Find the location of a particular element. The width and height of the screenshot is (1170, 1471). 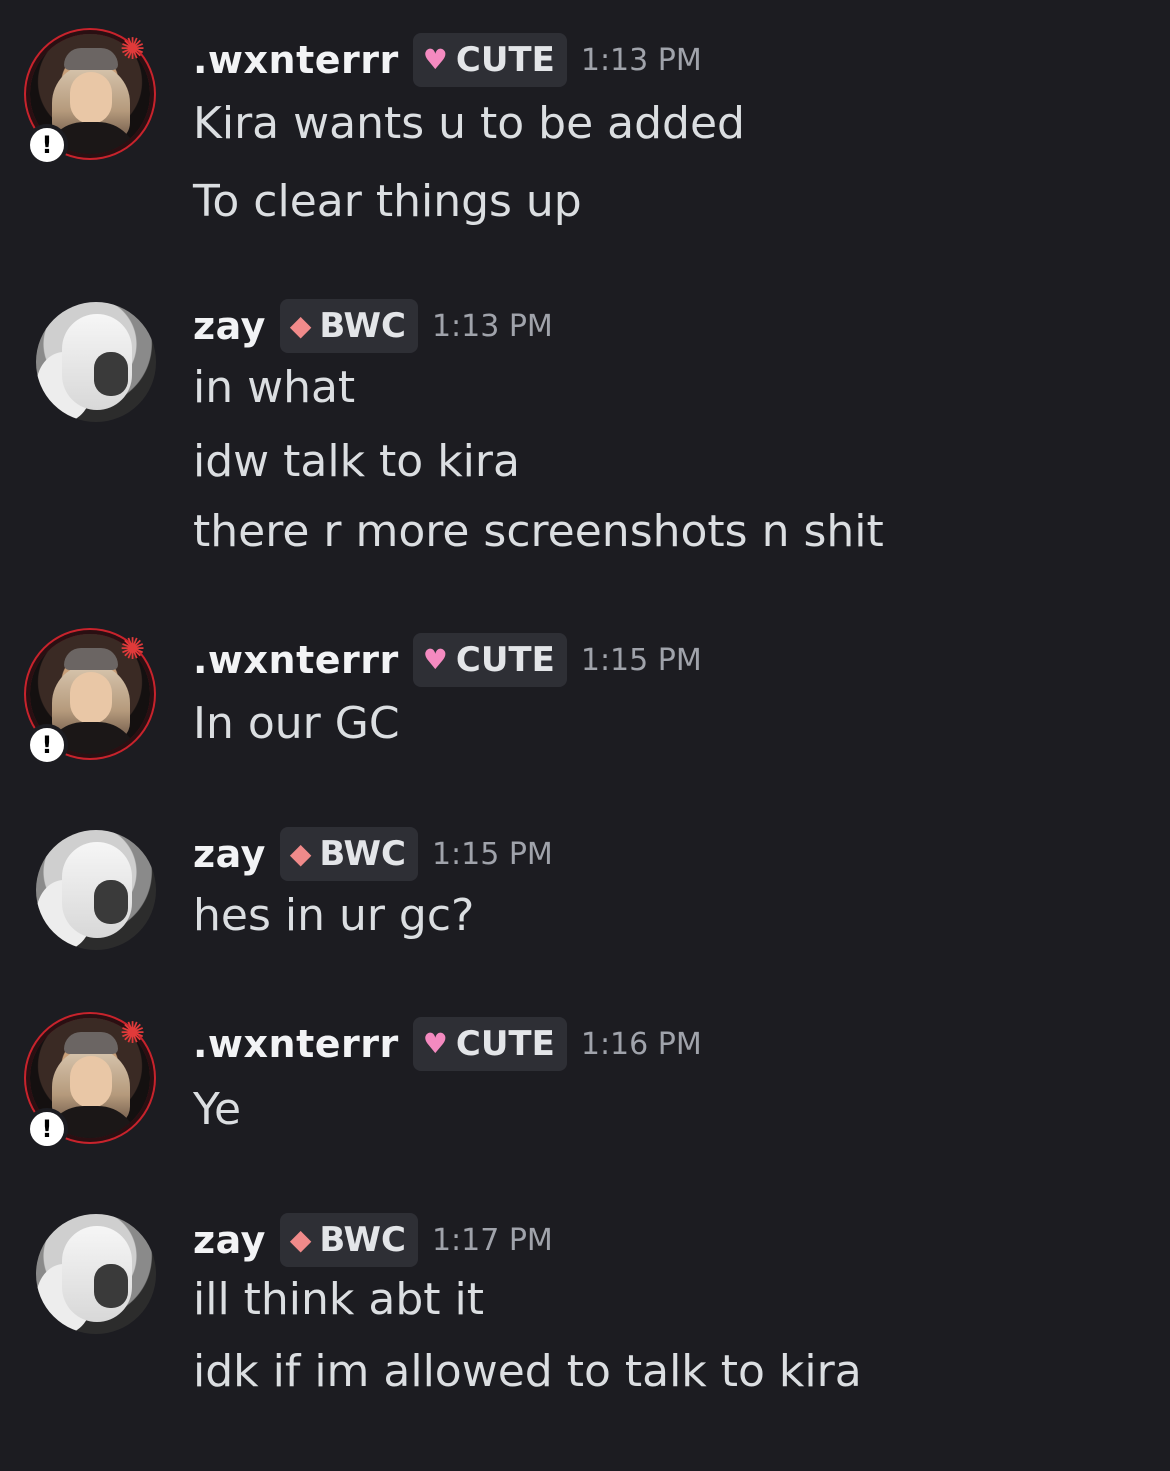

message-header: zay ◆ BWC 1:13 PM is located at coordinates (373, 326).